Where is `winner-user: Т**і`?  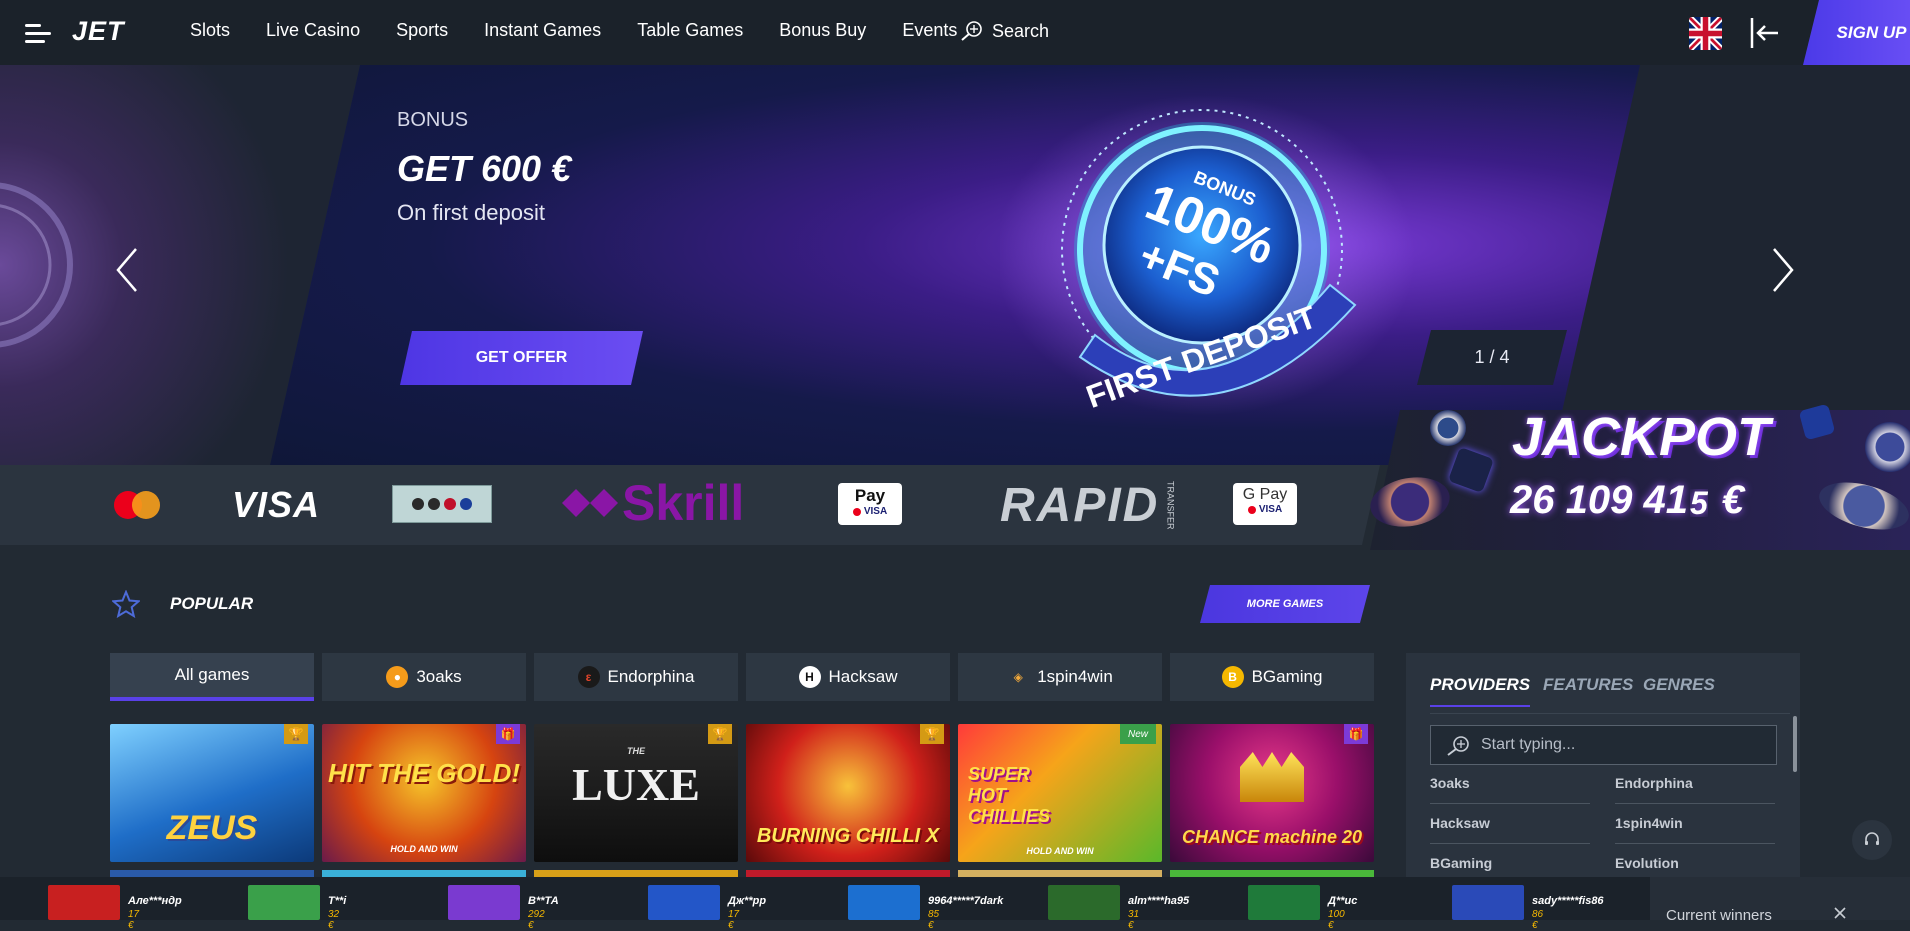
winner-user: Т**і is located at coordinates (337, 901).